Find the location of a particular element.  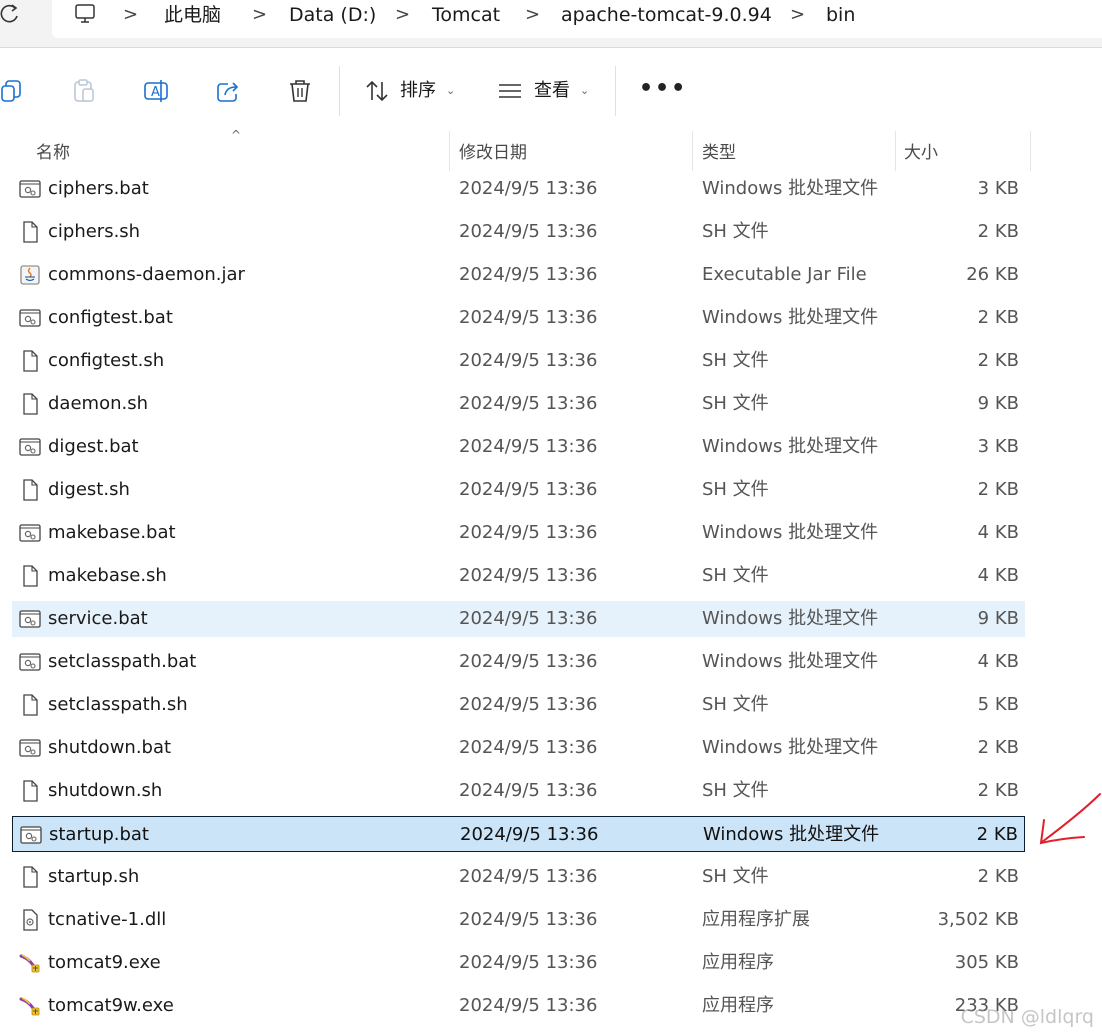

sort-icon is located at coordinates (377, 91).